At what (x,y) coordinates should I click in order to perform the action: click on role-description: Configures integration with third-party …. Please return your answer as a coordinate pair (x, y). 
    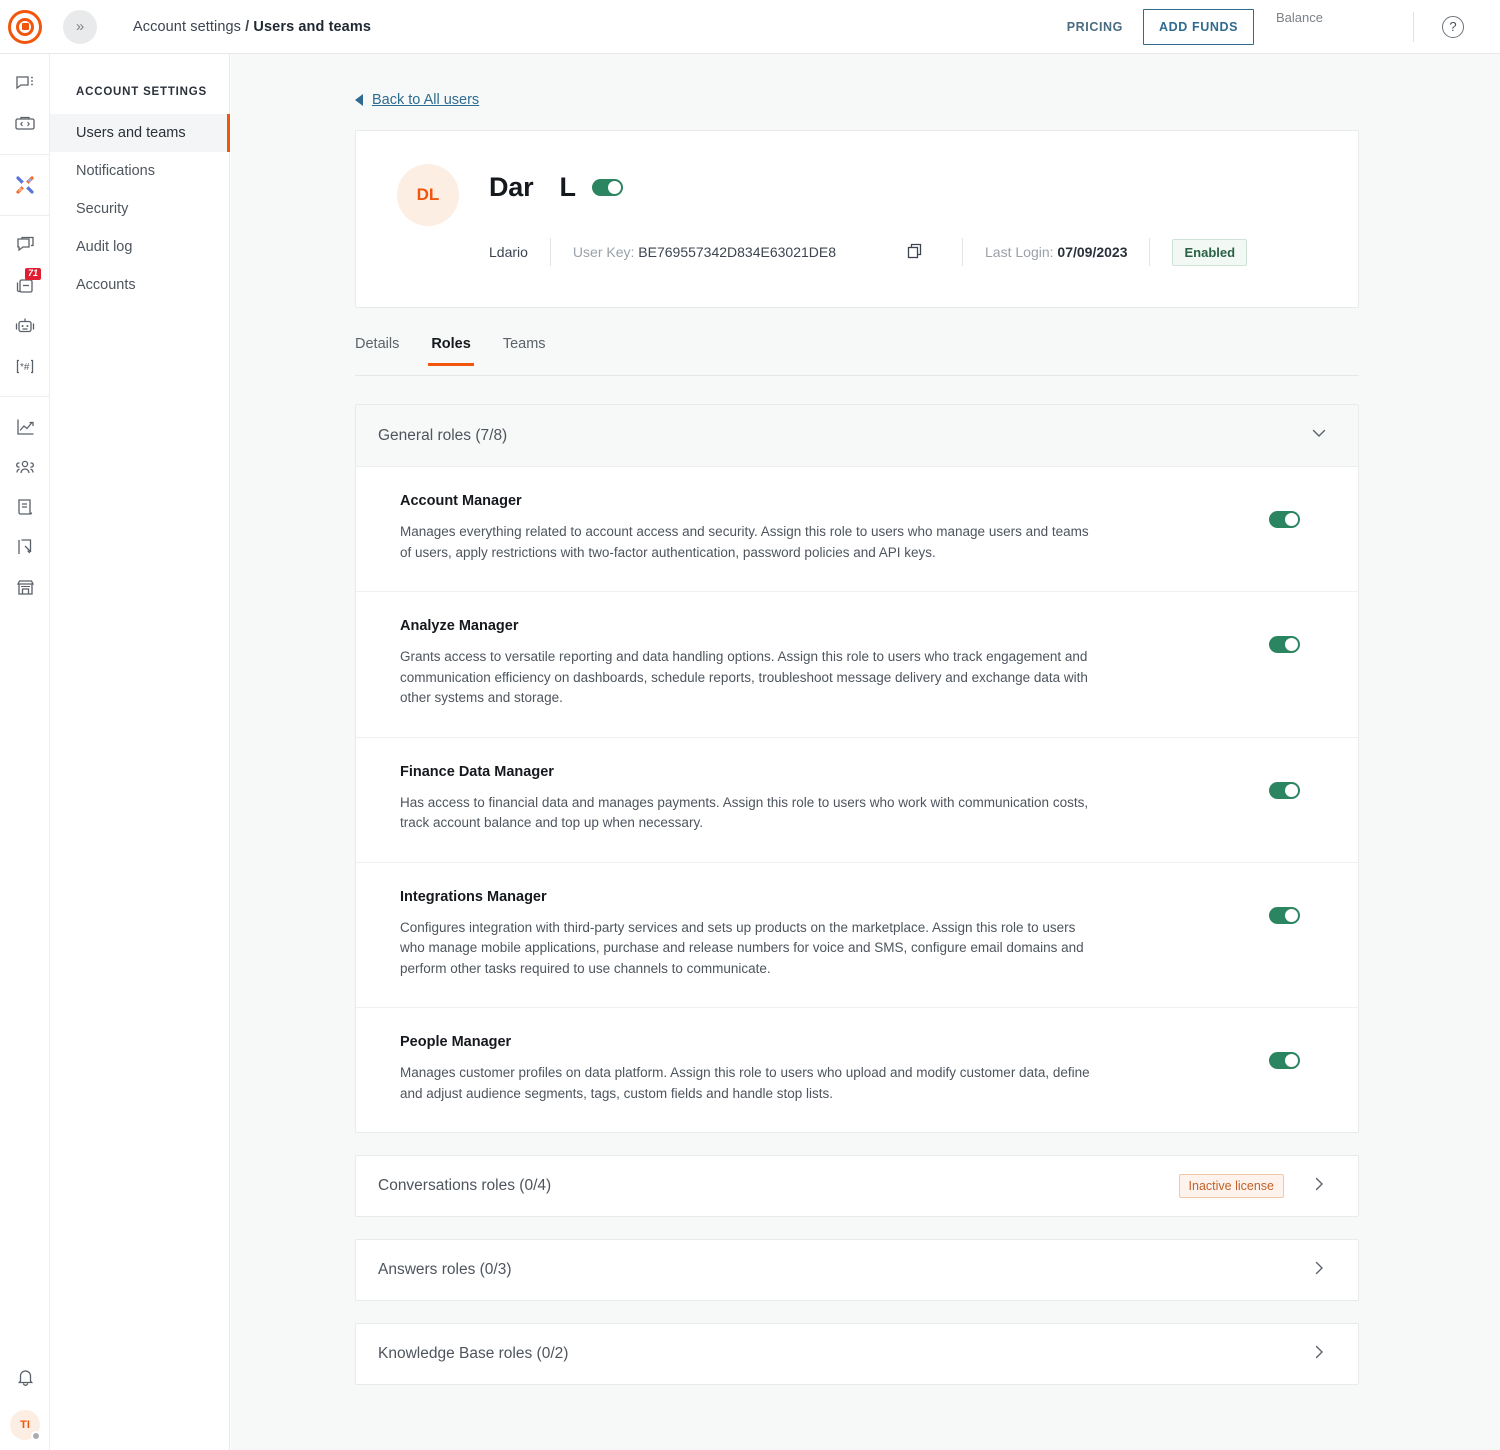
    Looking at the image, I should click on (742, 947).